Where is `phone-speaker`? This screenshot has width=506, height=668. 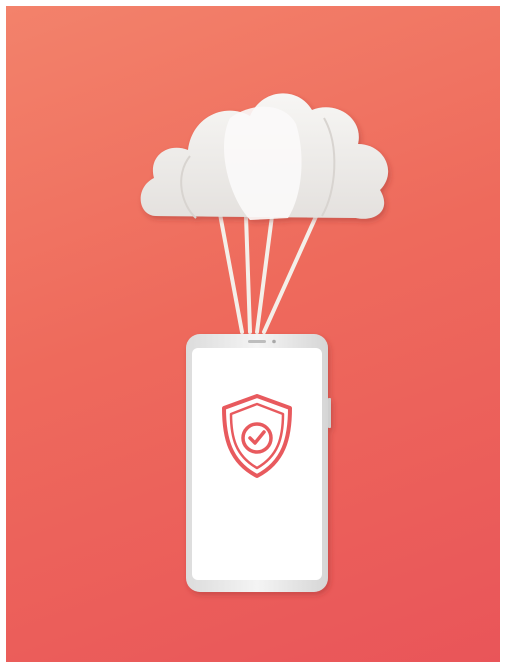 phone-speaker is located at coordinates (257, 341).